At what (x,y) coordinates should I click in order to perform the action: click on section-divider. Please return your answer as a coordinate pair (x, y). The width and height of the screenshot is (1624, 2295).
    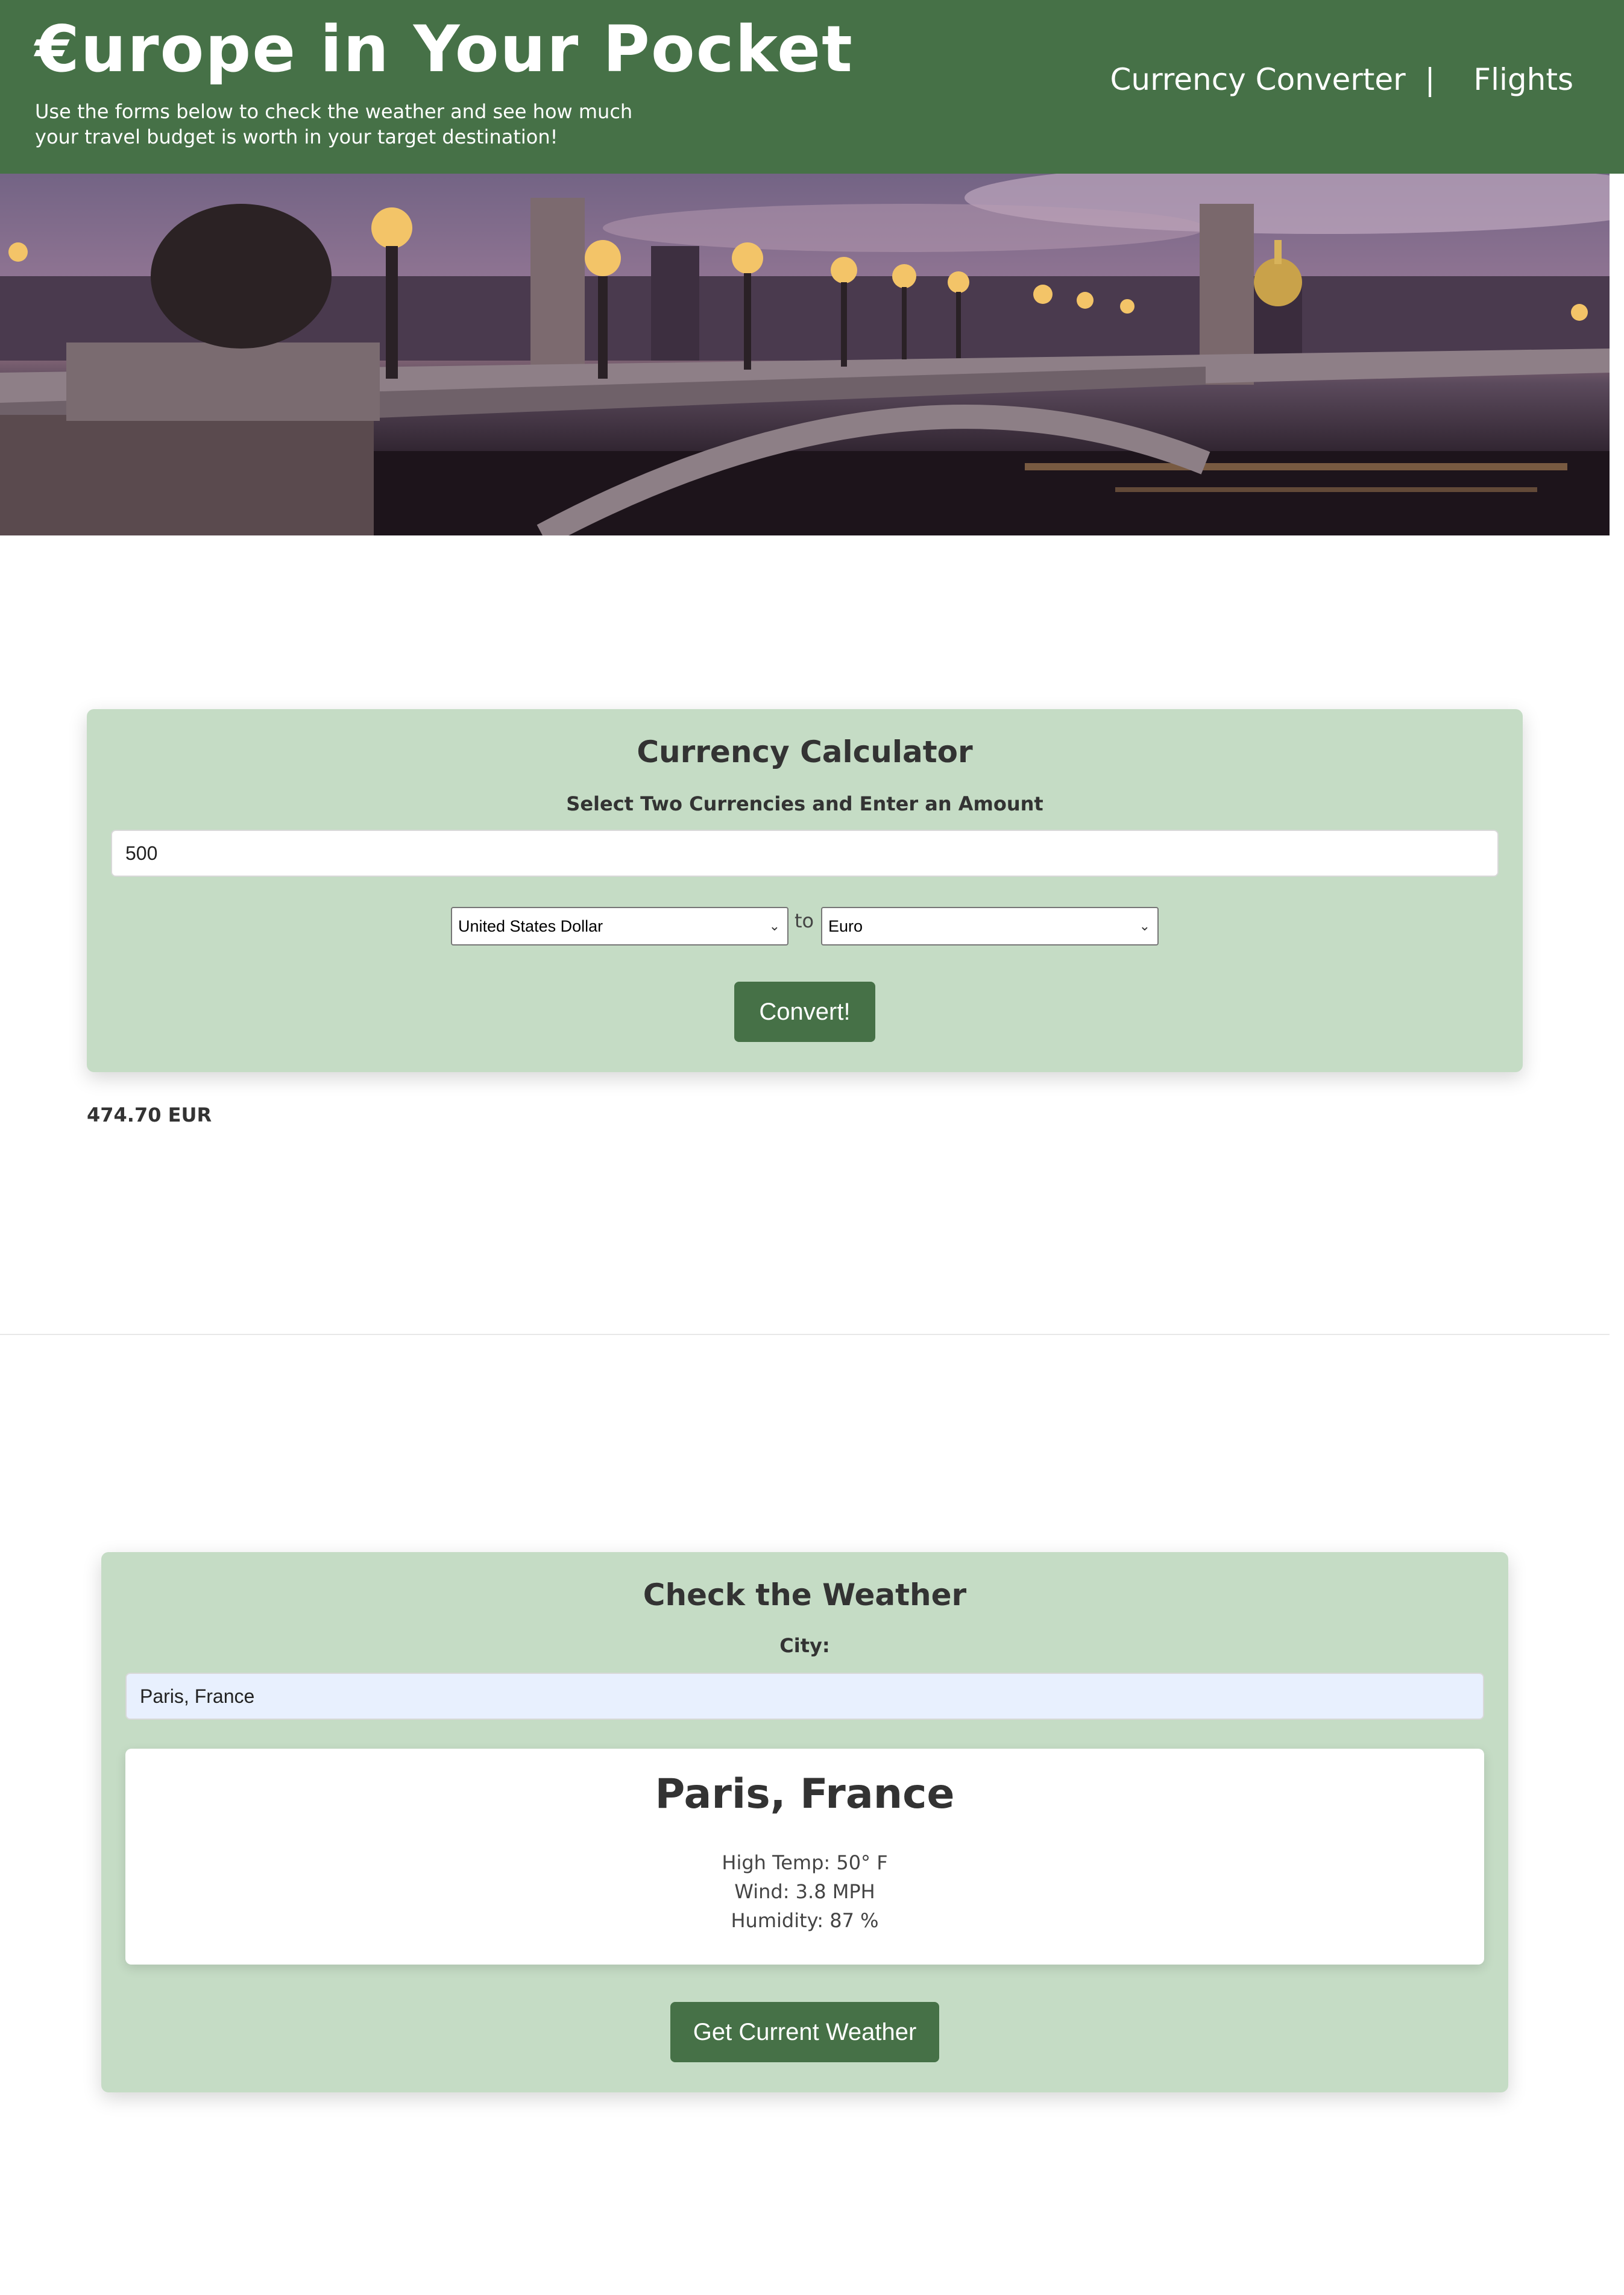
    Looking at the image, I should click on (805, 1334).